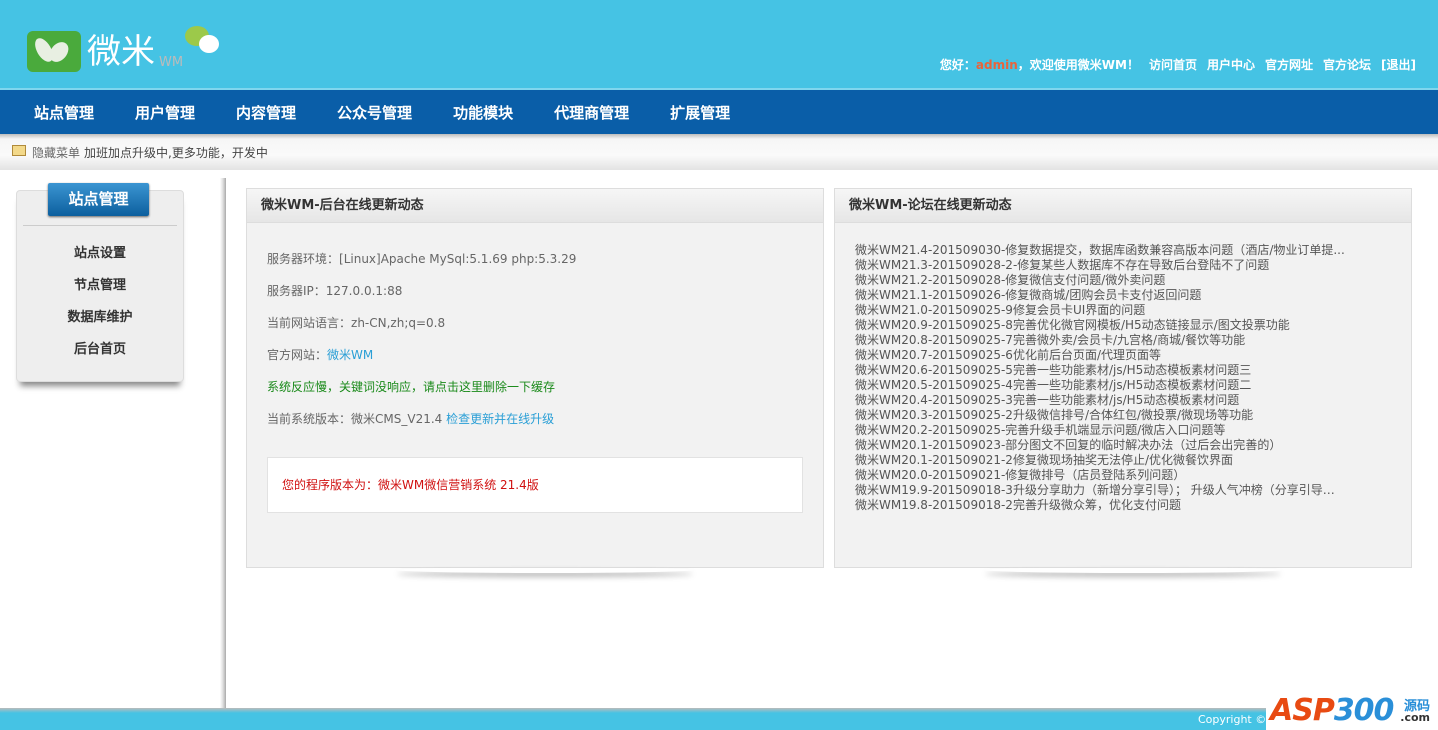 The height and width of the screenshot is (730, 1438). What do you see at coordinates (591, 112) in the screenshot?
I see `nav-agent-management: 代理商管理` at bounding box center [591, 112].